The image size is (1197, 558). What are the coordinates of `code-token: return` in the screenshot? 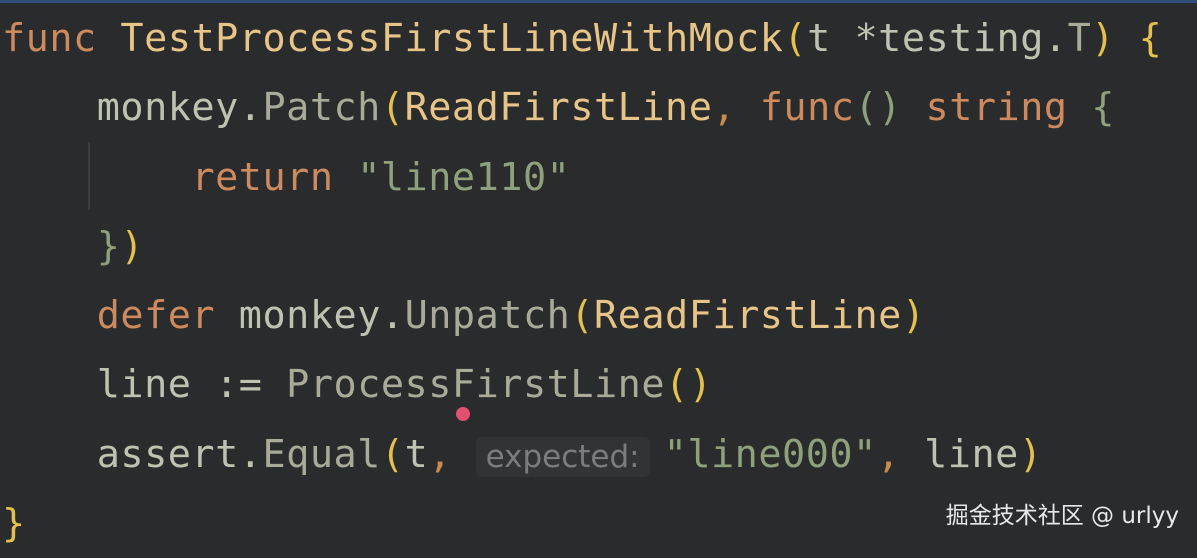 It's located at (274, 177).